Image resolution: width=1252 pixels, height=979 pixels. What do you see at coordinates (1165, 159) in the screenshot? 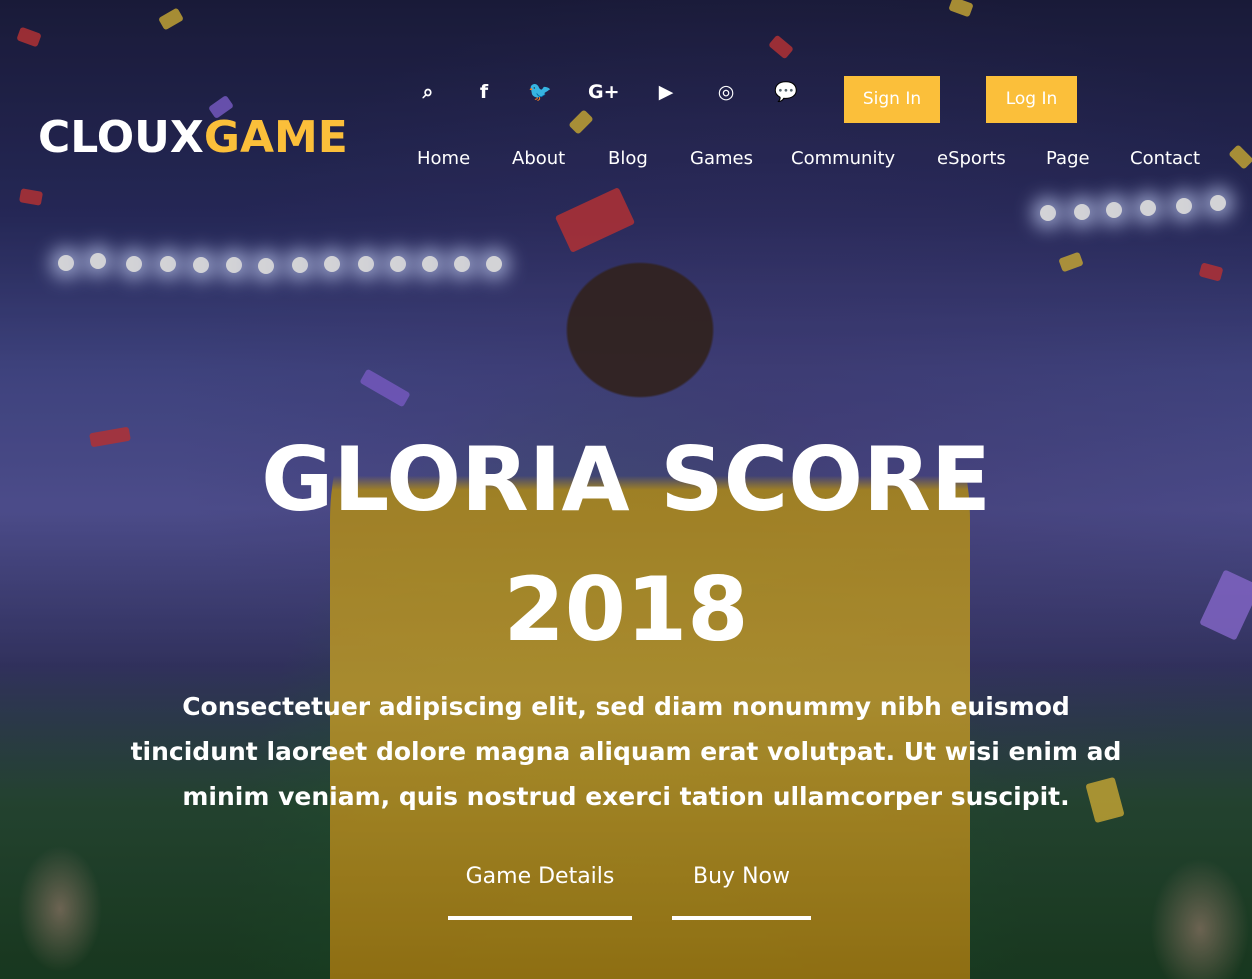
I see `nav-item-contact: Contact` at bounding box center [1165, 159].